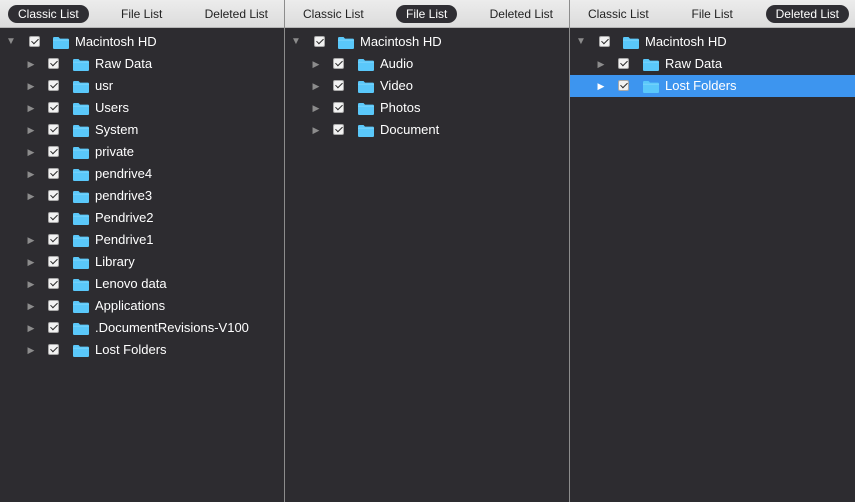 The height and width of the screenshot is (502, 855). I want to click on tree-row: ▶ .DocumentRevisions-V100, so click(142, 328).